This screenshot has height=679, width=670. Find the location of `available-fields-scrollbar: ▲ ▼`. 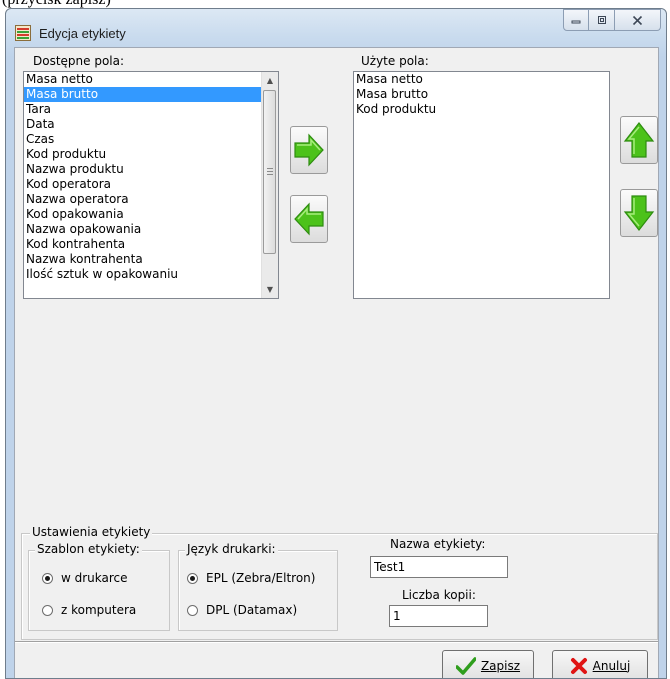

available-fields-scrollbar: ▲ ▼ is located at coordinates (269, 185).